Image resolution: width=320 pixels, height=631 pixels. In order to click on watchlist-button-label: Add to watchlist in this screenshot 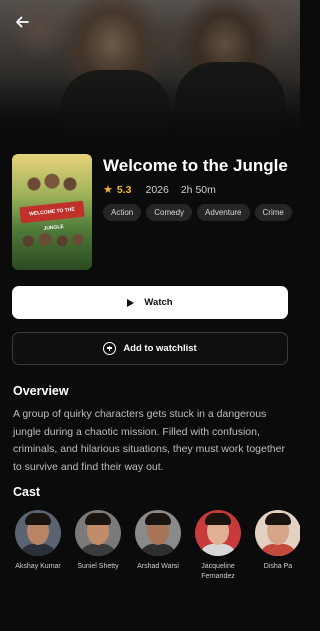, I will do `click(160, 348)`.